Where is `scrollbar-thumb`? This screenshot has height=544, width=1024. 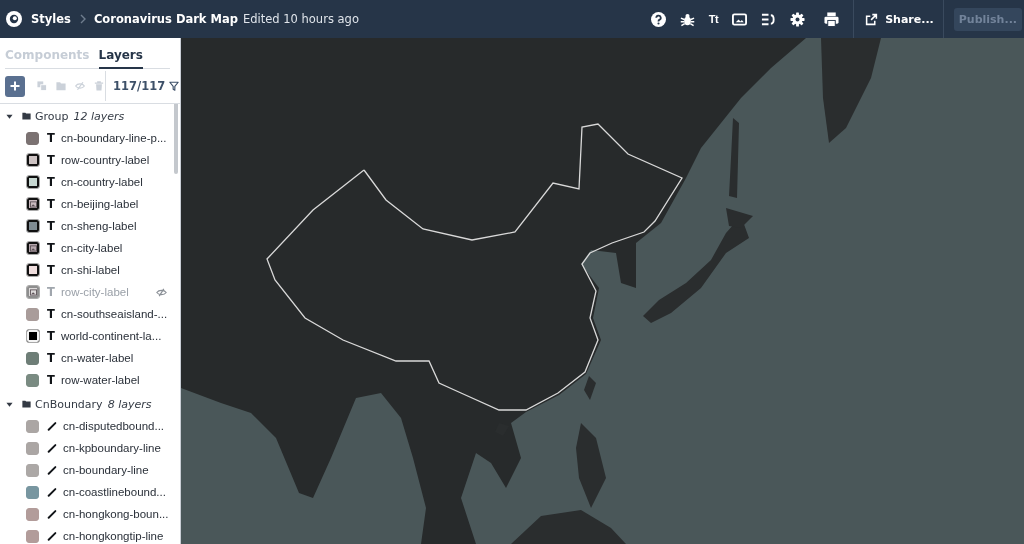 scrollbar-thumb is located at coordinates (176, 139).